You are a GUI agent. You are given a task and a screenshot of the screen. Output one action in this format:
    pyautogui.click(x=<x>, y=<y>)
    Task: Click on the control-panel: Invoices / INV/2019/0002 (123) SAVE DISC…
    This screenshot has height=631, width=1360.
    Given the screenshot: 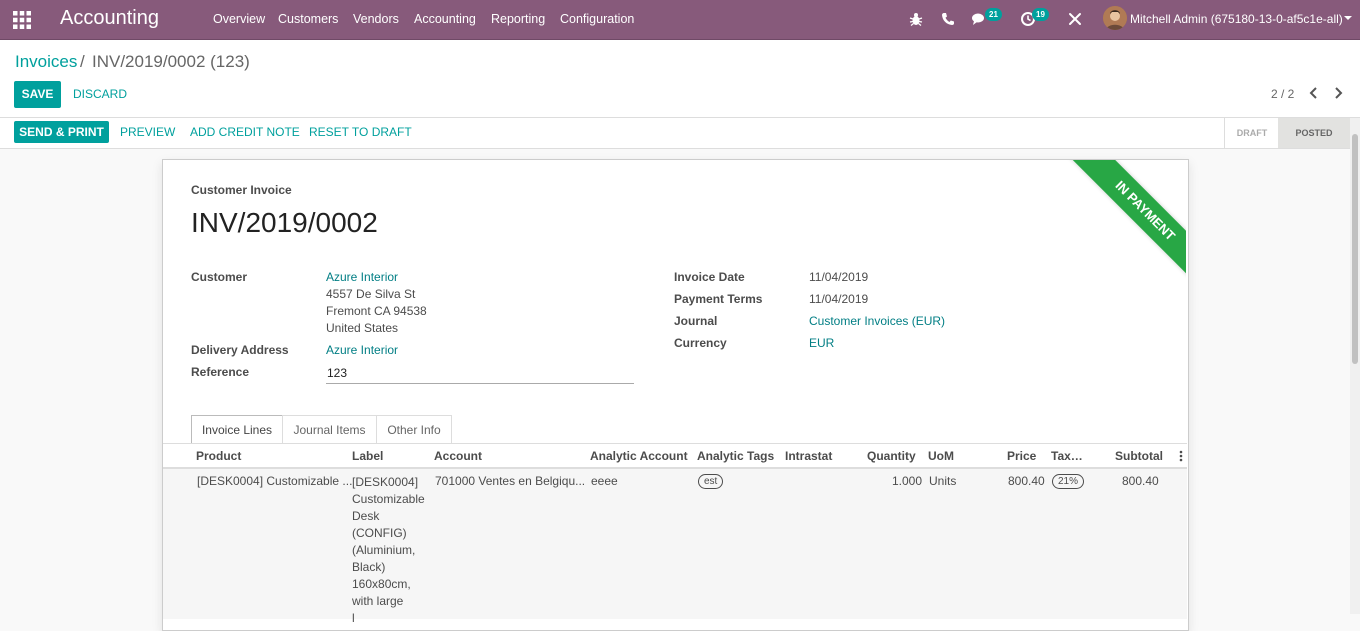 What is the action you would take?
    pyautogui.click(x=680, y=79)
    